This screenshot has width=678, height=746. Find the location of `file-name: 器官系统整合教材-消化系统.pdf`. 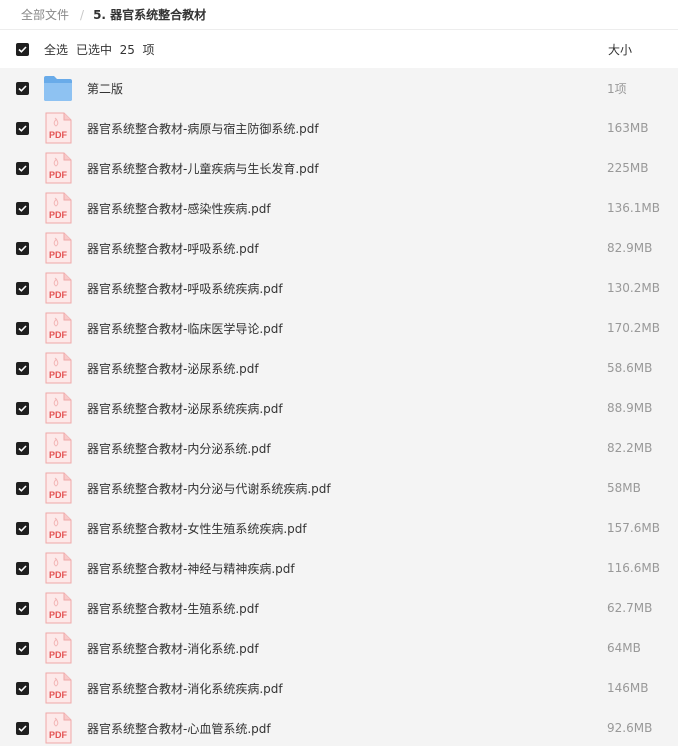

file-name: 器官系统整合教材-消化系统.pdf is located at coordinates (173, 648).